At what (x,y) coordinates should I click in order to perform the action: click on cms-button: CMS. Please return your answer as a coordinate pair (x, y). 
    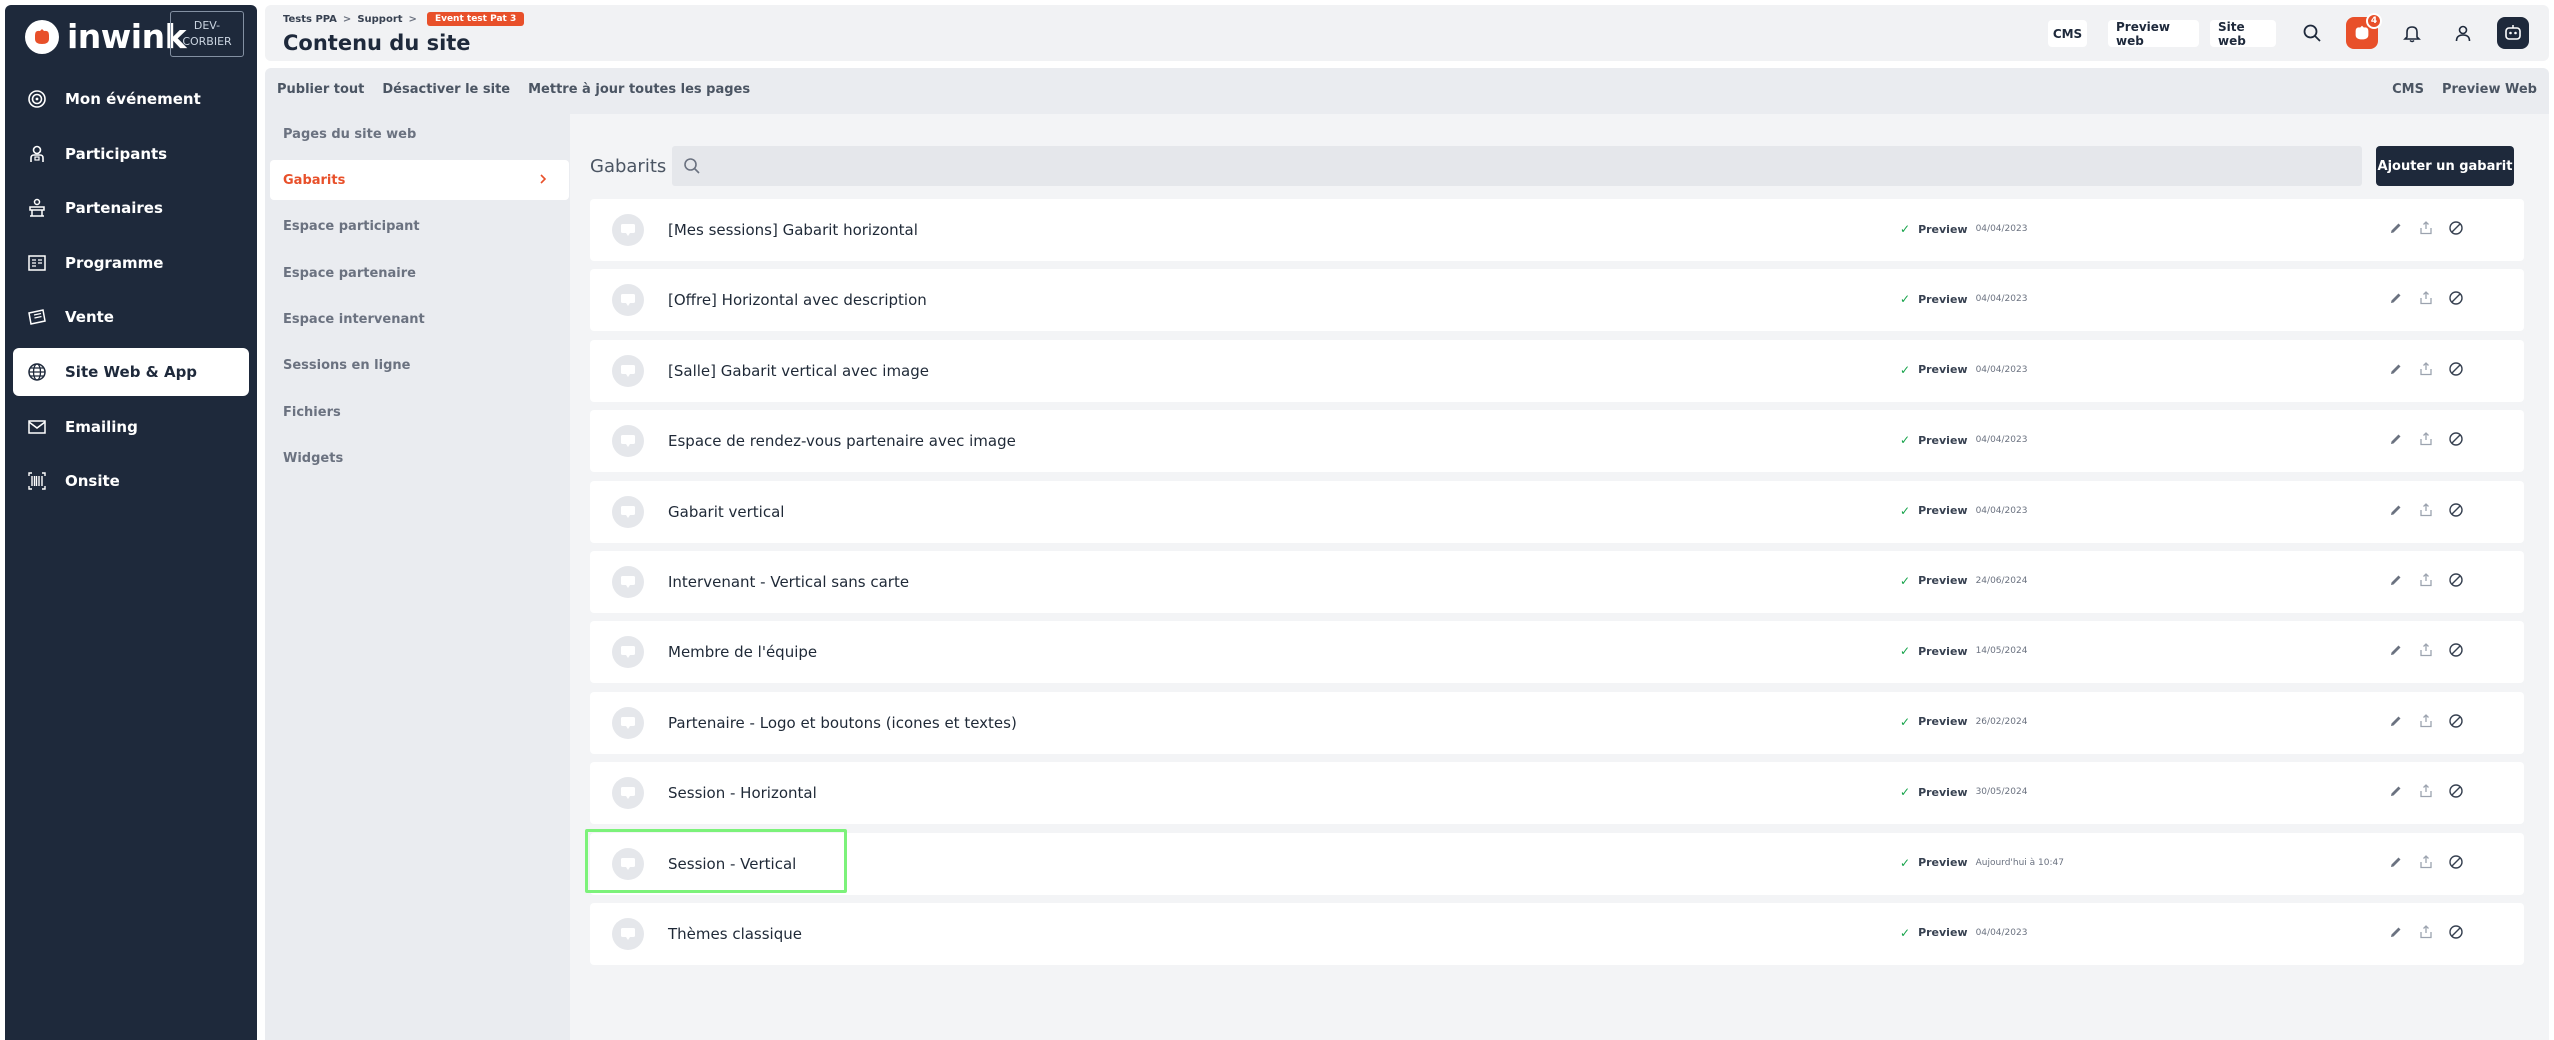
    Looking at the image, I should click on (2067, 33).